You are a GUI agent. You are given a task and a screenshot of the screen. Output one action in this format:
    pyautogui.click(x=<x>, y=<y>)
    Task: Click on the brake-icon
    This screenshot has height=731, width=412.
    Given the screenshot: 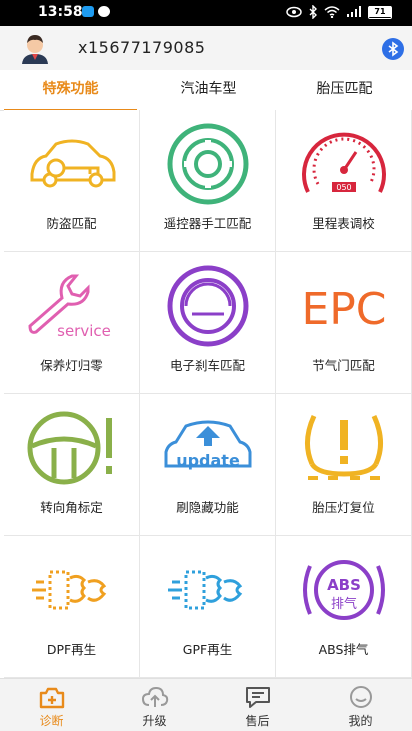 What is the action you would take?
    pyautogui.click(x=208, y=306)
    